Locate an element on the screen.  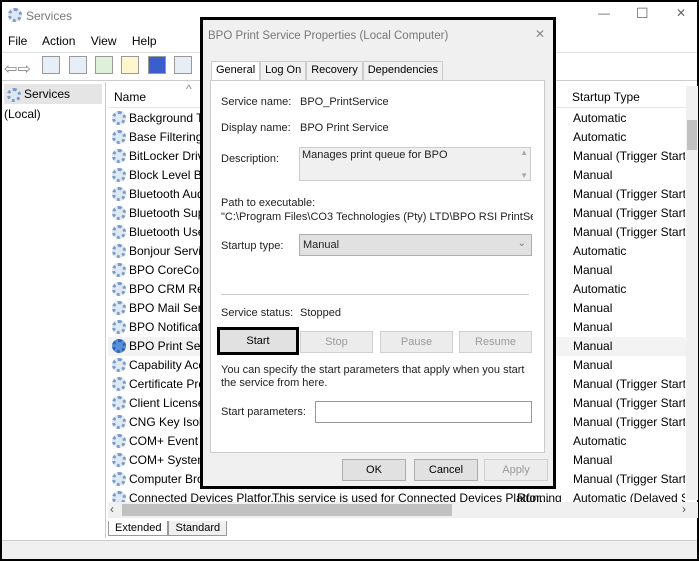
forward-icon: ⇨ is located at coordinates (23, 69).